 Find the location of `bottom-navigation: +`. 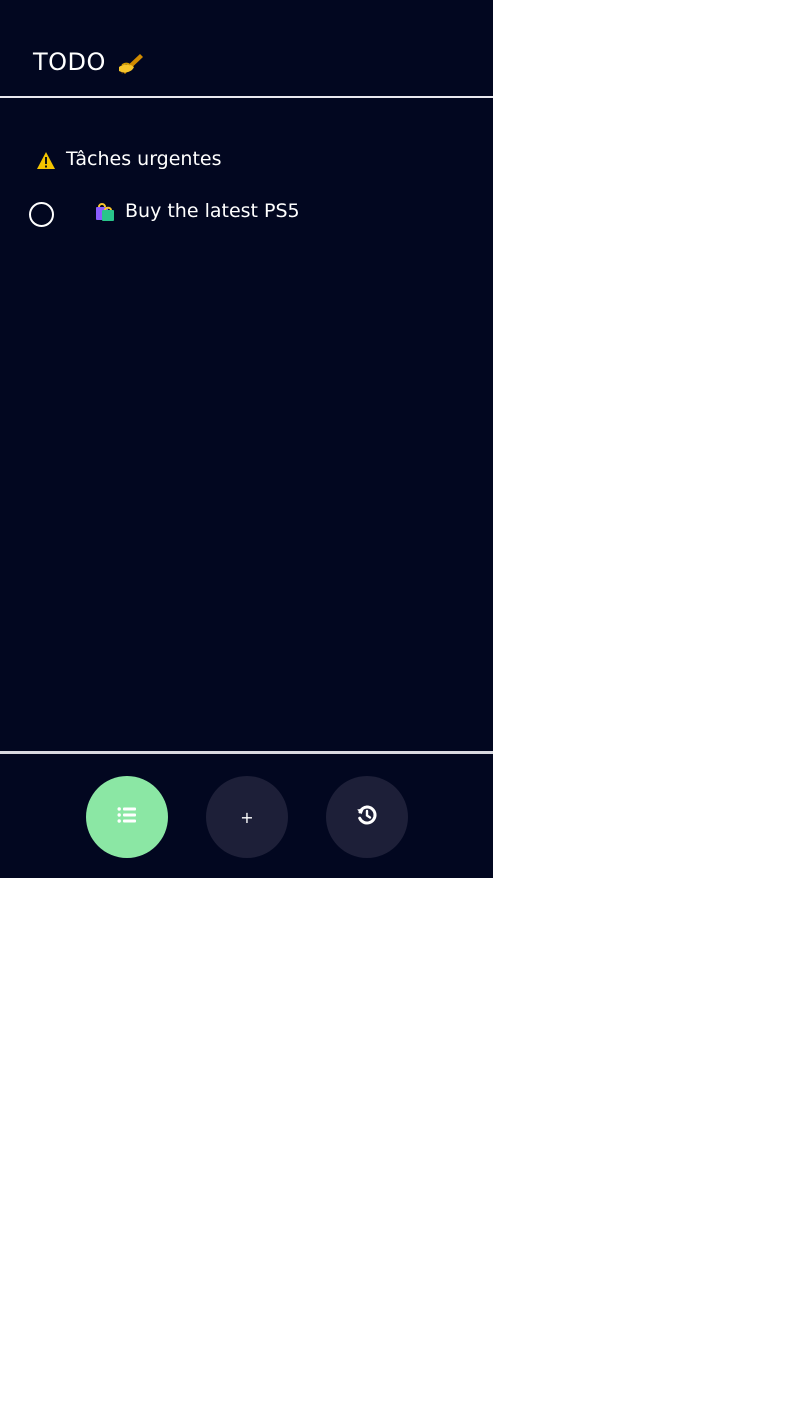

bottom-navigation: + is located at coordinates (246, 814).